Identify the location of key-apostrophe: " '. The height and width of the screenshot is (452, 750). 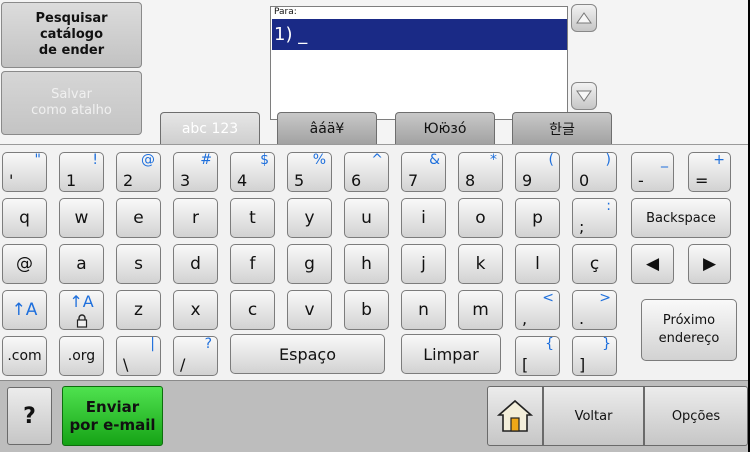
(24, 172).